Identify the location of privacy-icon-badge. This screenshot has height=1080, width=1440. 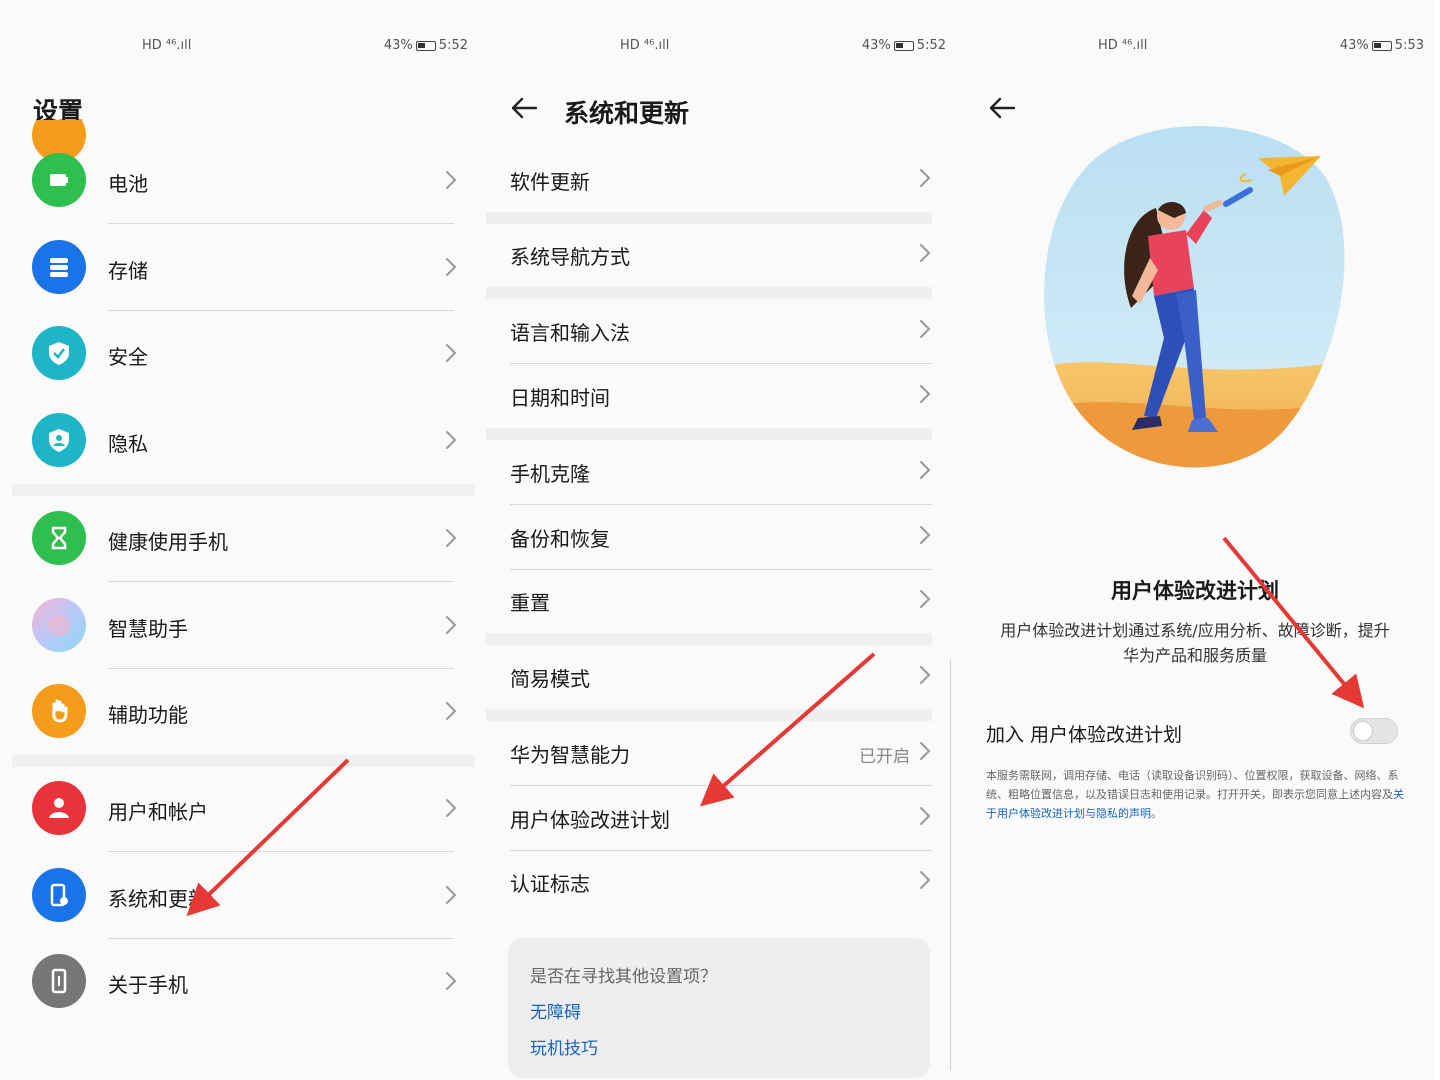
(59, 440).